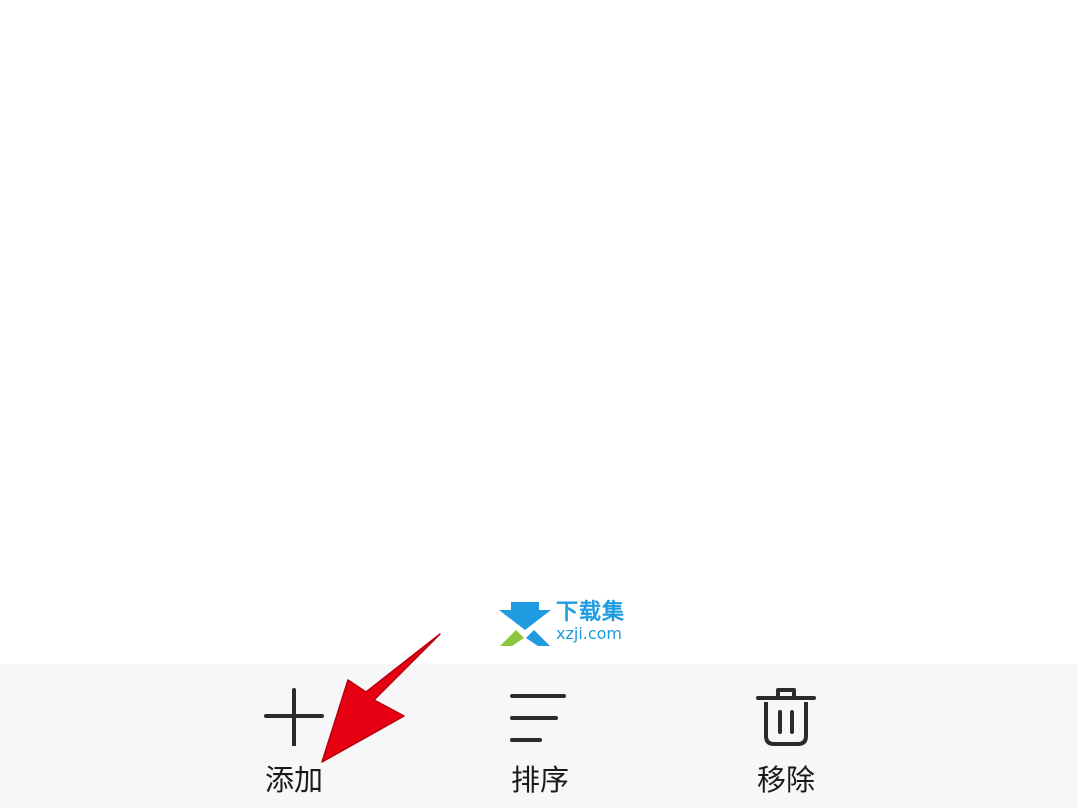  Describe the element at coordinates (294, 717) in the screenshot. I see `plus-icon` at that location.